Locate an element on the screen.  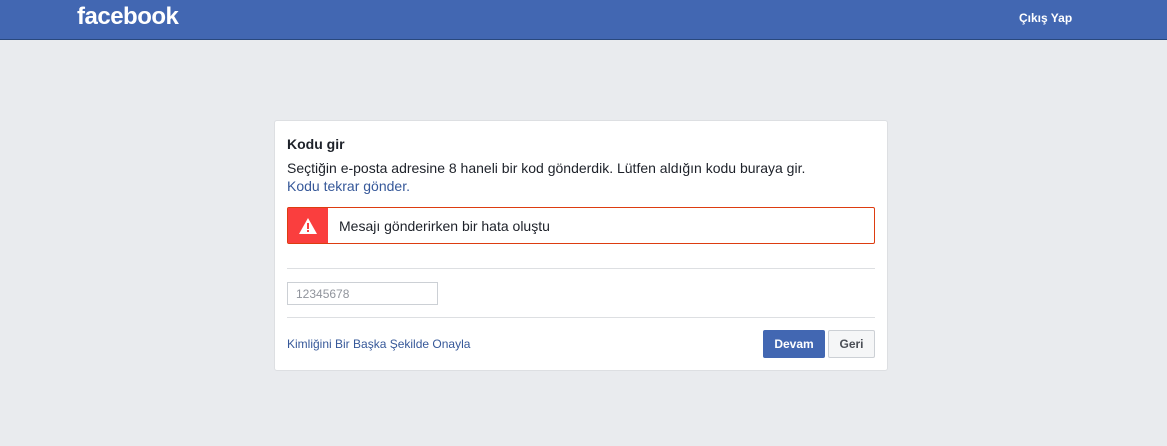
top-navigation-bar: facebook Çıkış Yap is located at coordinates (583, 20).